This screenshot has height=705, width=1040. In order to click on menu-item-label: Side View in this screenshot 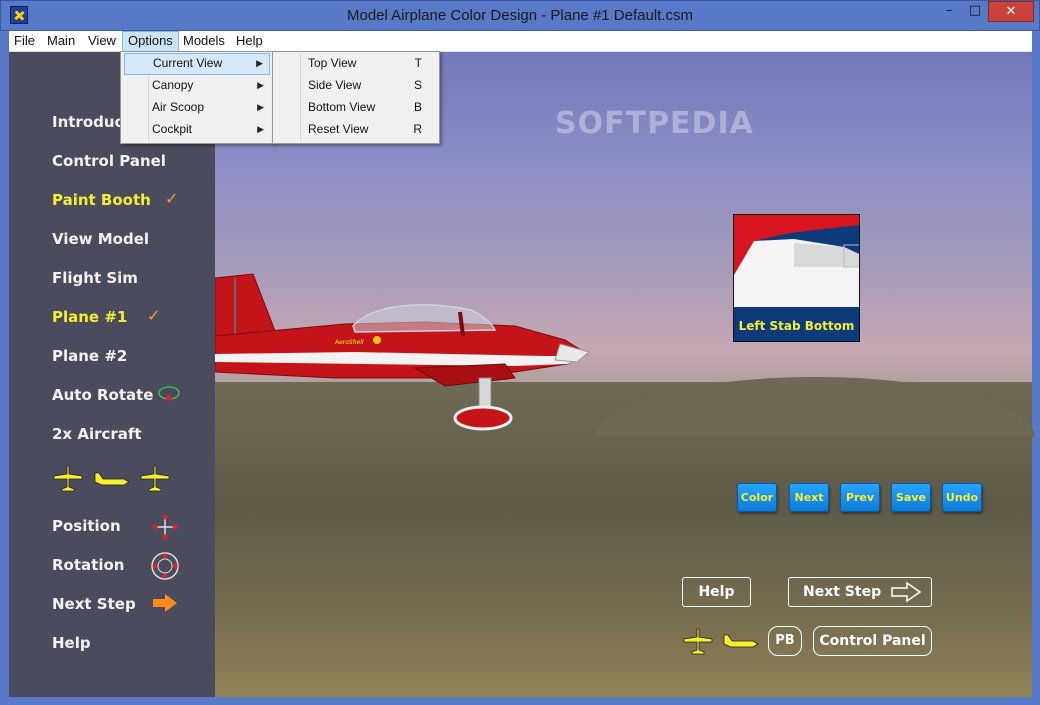, I will do `click(335, 85)`.